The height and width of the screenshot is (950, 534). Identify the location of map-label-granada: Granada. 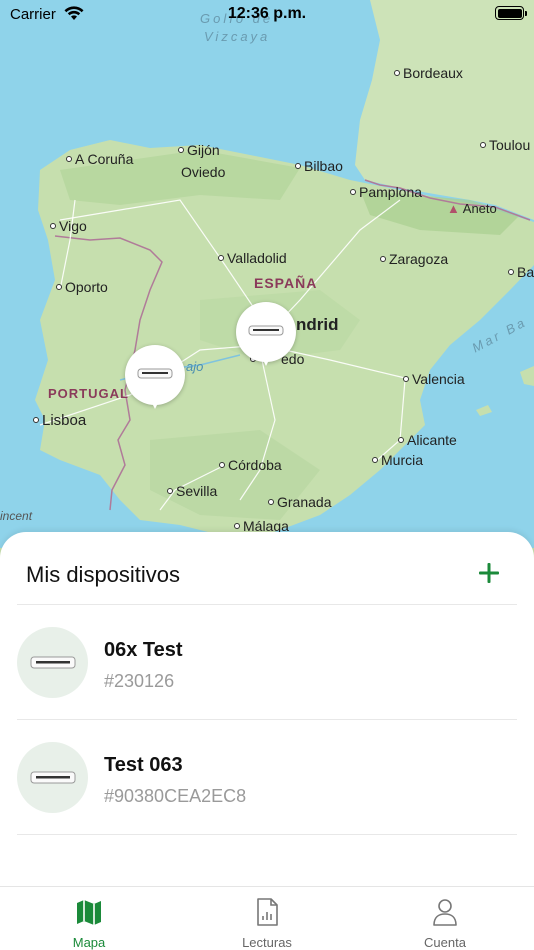
(299, 502).